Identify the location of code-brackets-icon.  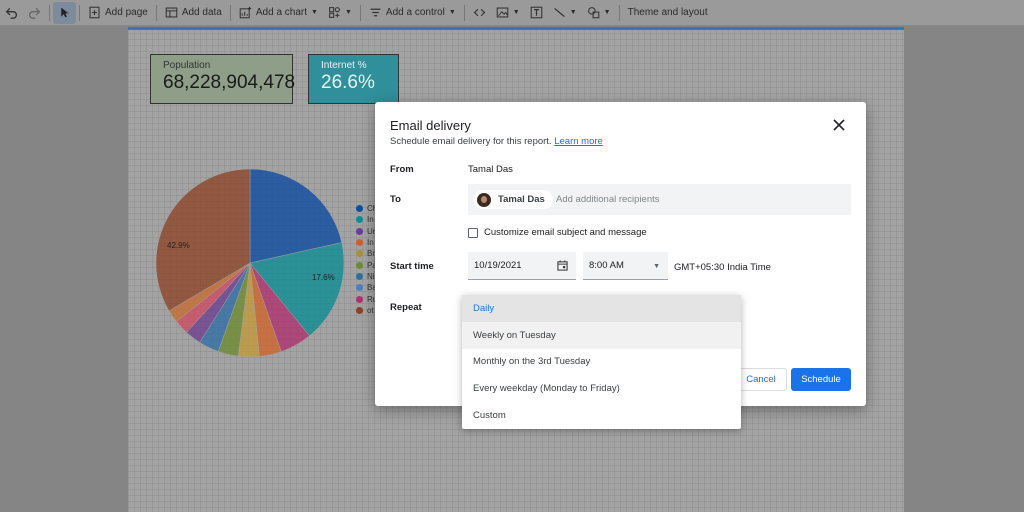
(479, 12).